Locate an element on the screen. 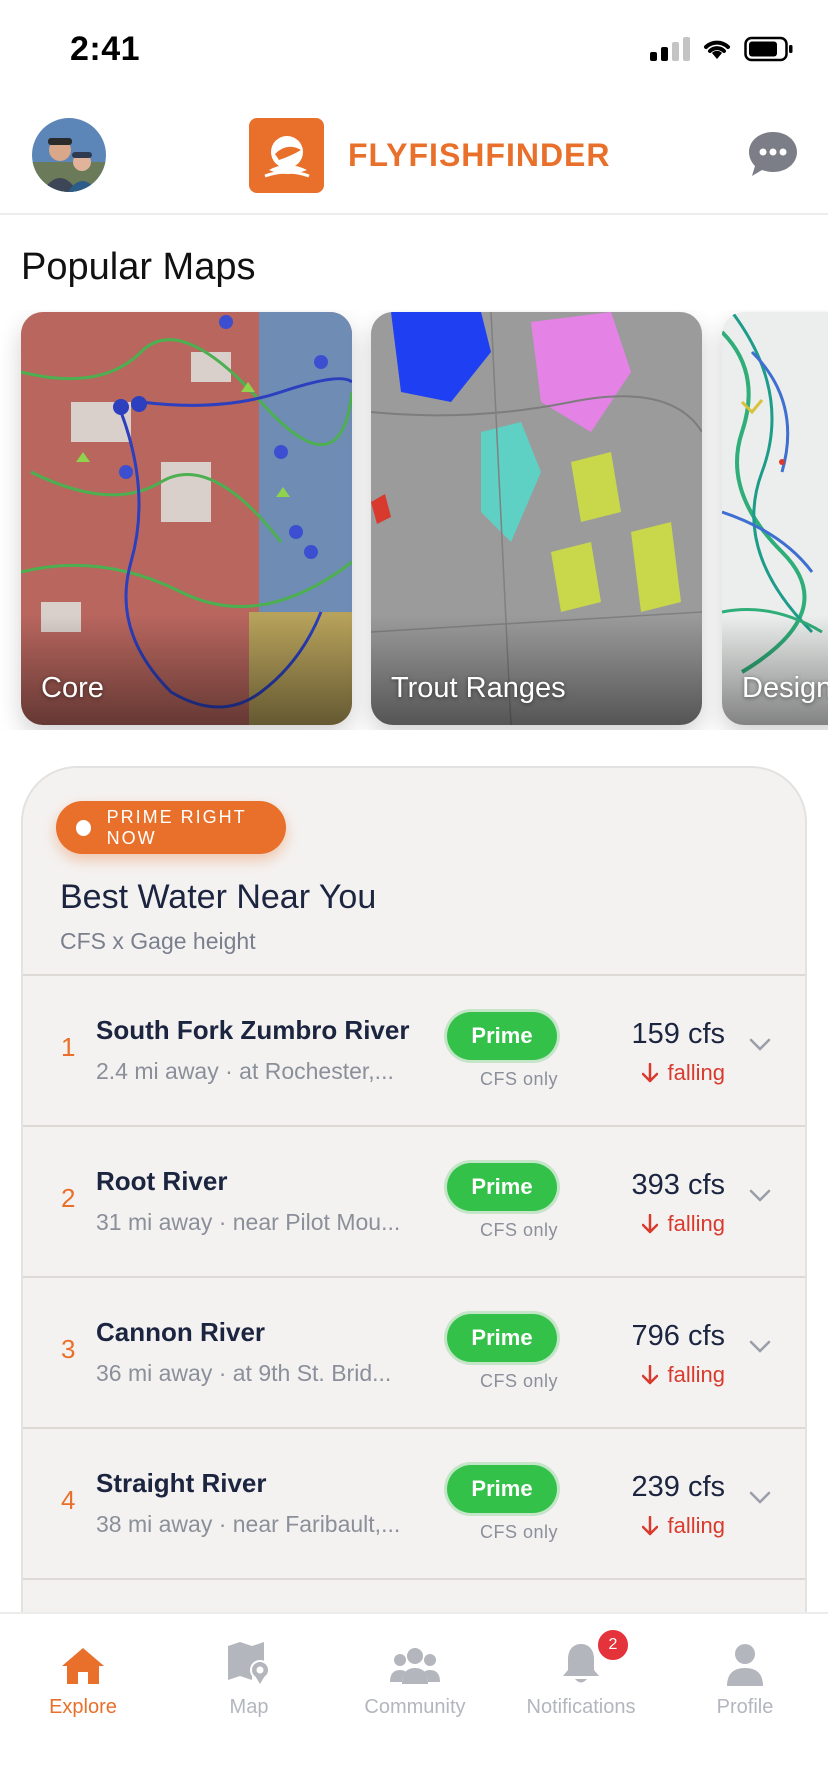 This screenshot has height=1792, width=828. status-bar: 2:41 is located at coordinates (414, 50).